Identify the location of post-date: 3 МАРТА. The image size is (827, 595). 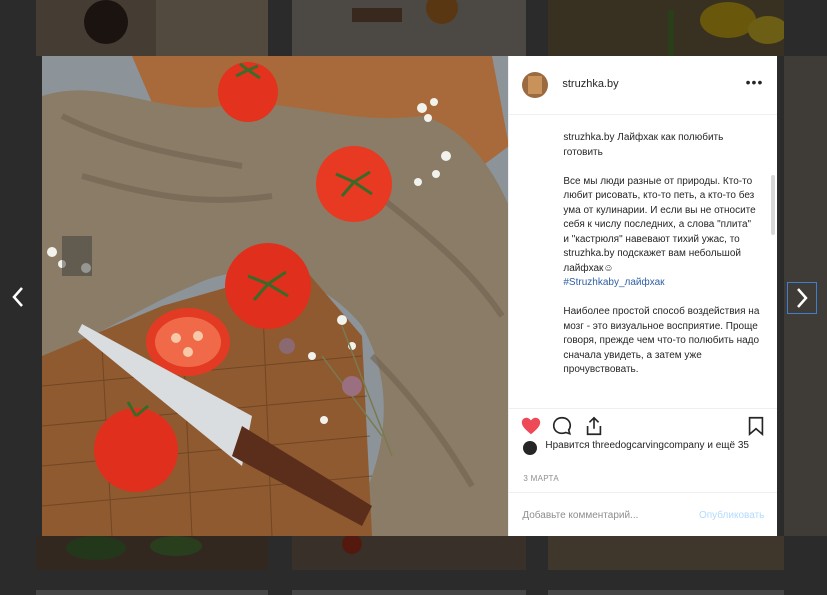
(541, 478).